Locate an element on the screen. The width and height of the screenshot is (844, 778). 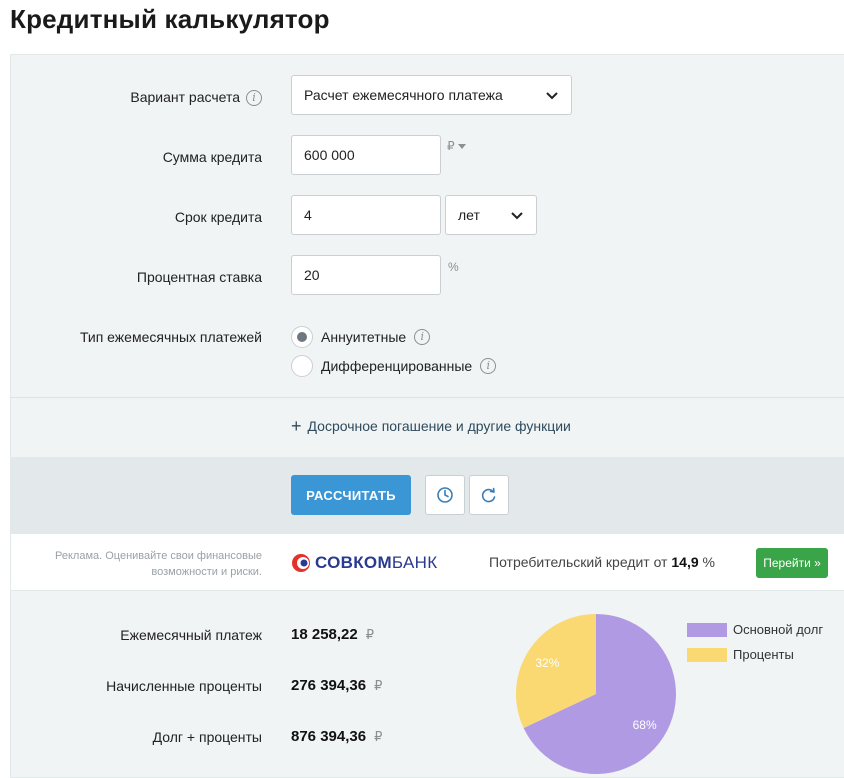
go-button: Перейти » is located at coordinates (792, 563).